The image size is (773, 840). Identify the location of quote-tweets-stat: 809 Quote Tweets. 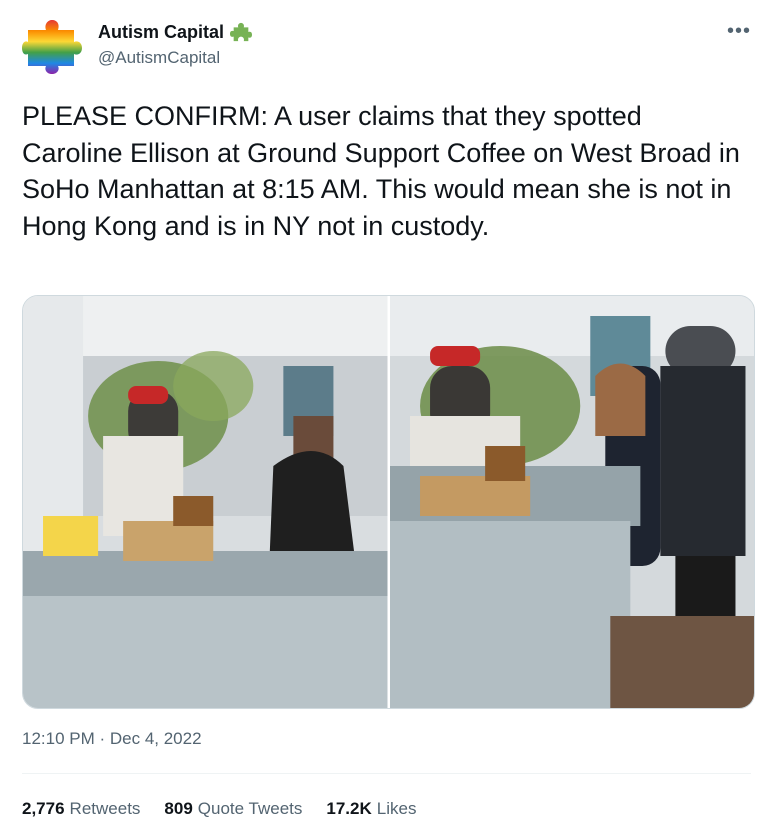
(233, 809).